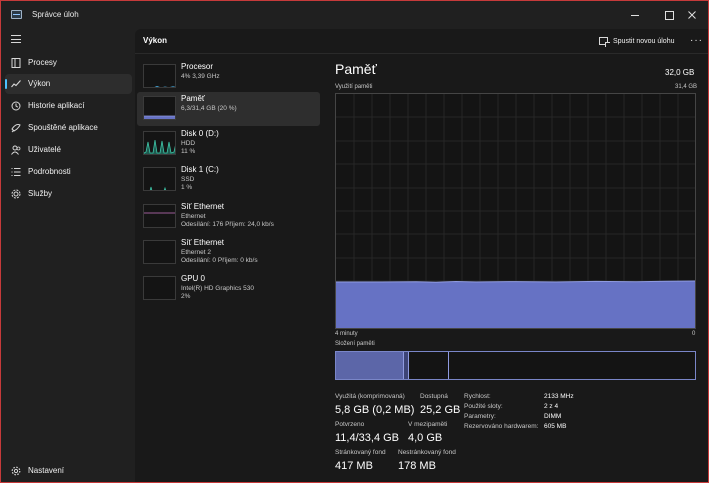 This screenshot has height=483, width=709. I want to click on sidebar-item-startup-apps: Spouštěné aplikace, so click(68, 128).